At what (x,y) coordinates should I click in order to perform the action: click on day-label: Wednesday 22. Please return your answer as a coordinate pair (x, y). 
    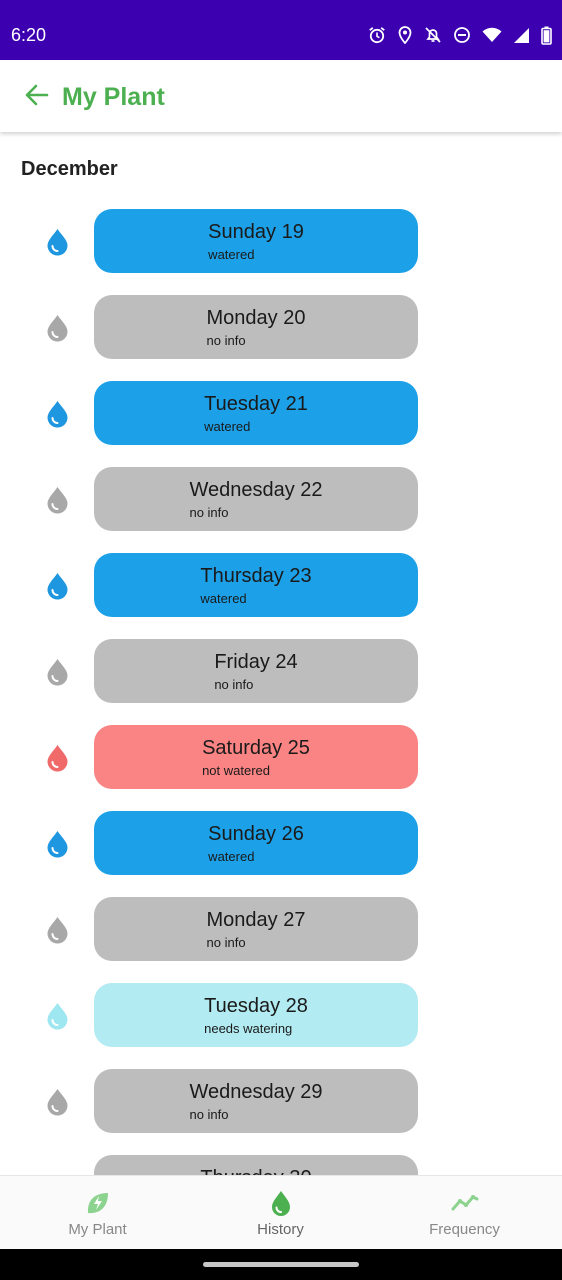
    Looking at the image, I should click on (256, 490).